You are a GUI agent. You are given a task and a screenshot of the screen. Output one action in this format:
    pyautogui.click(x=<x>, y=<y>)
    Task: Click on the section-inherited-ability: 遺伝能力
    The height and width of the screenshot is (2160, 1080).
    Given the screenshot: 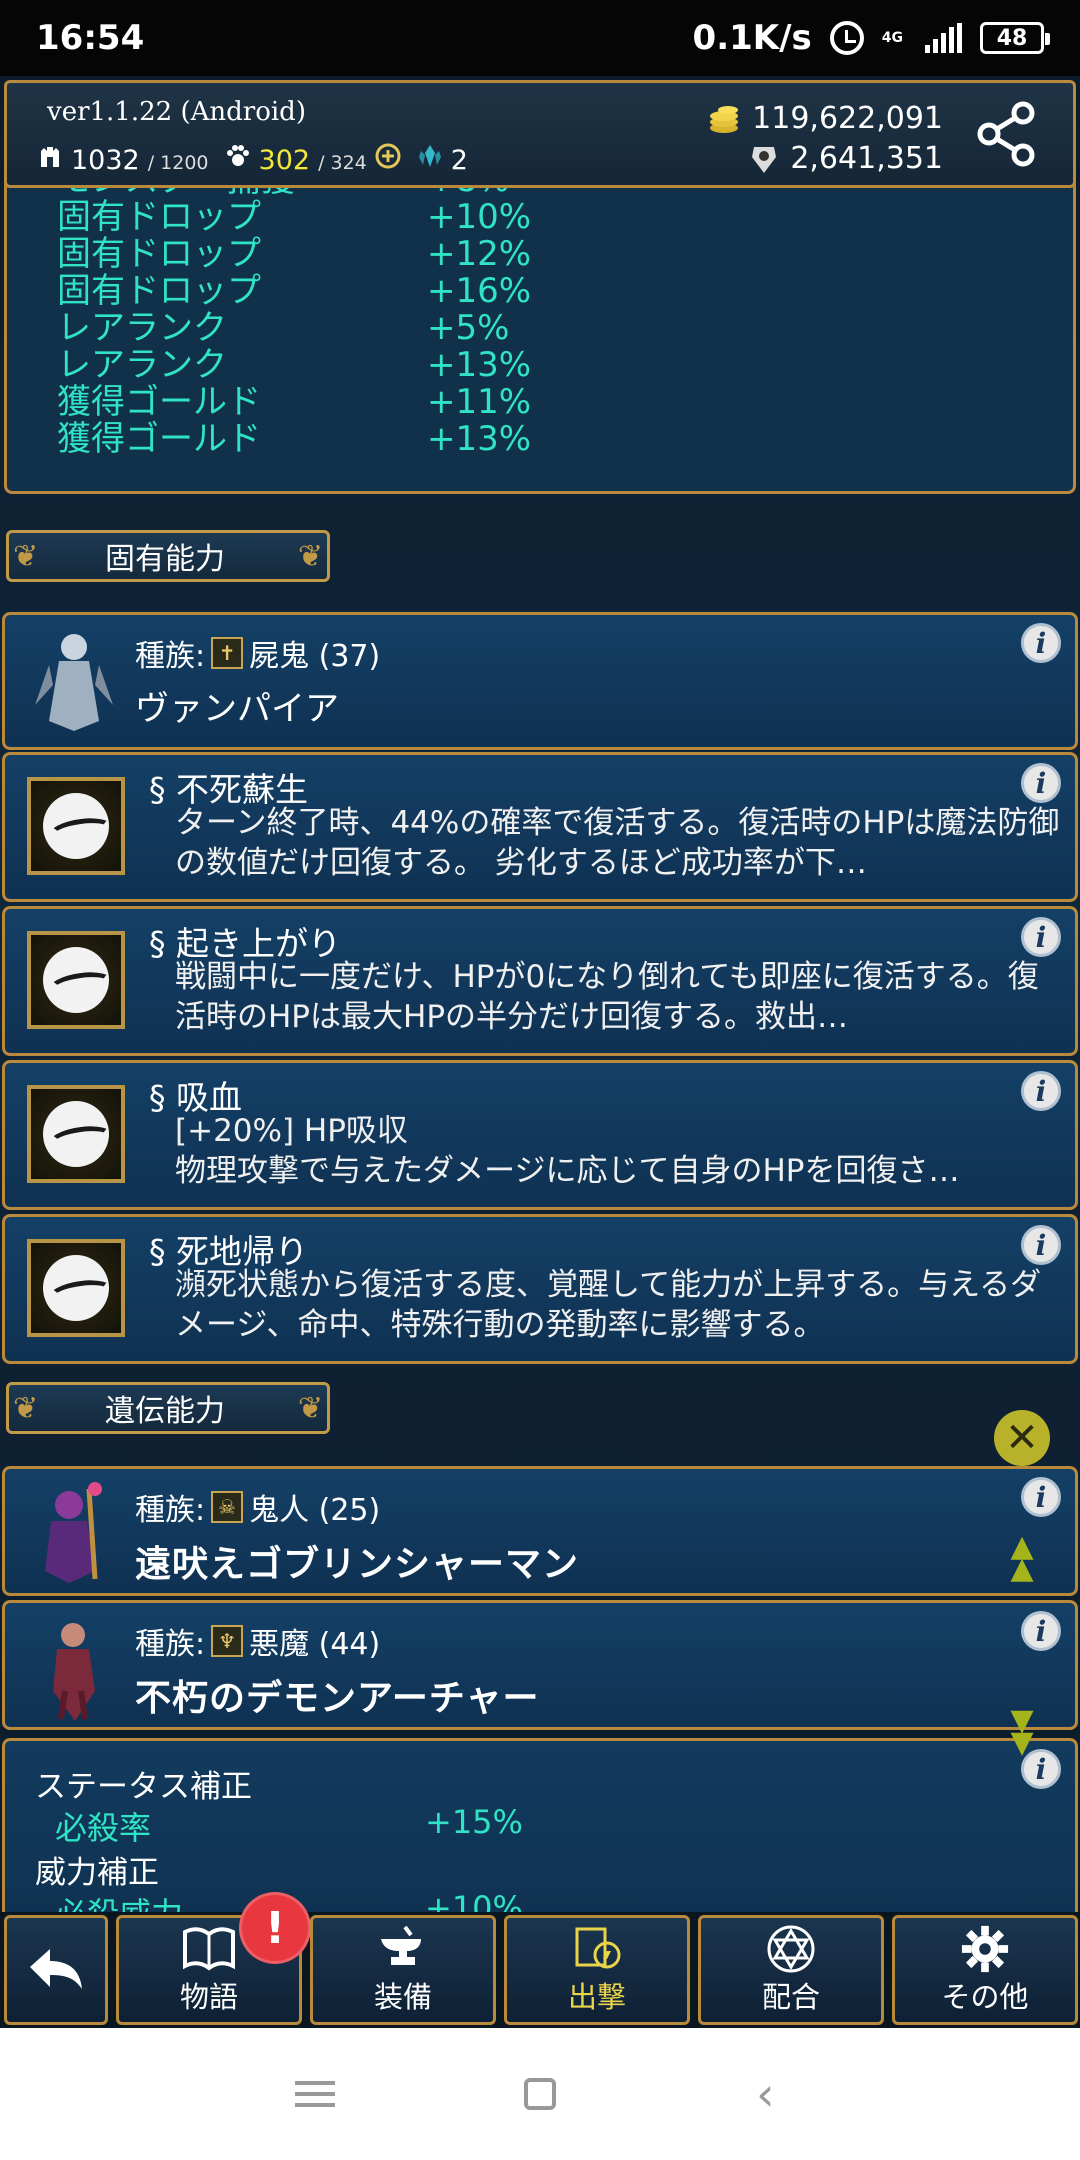 What is the action you would take?
    pyautogui.click(x=168, y=1408)
    